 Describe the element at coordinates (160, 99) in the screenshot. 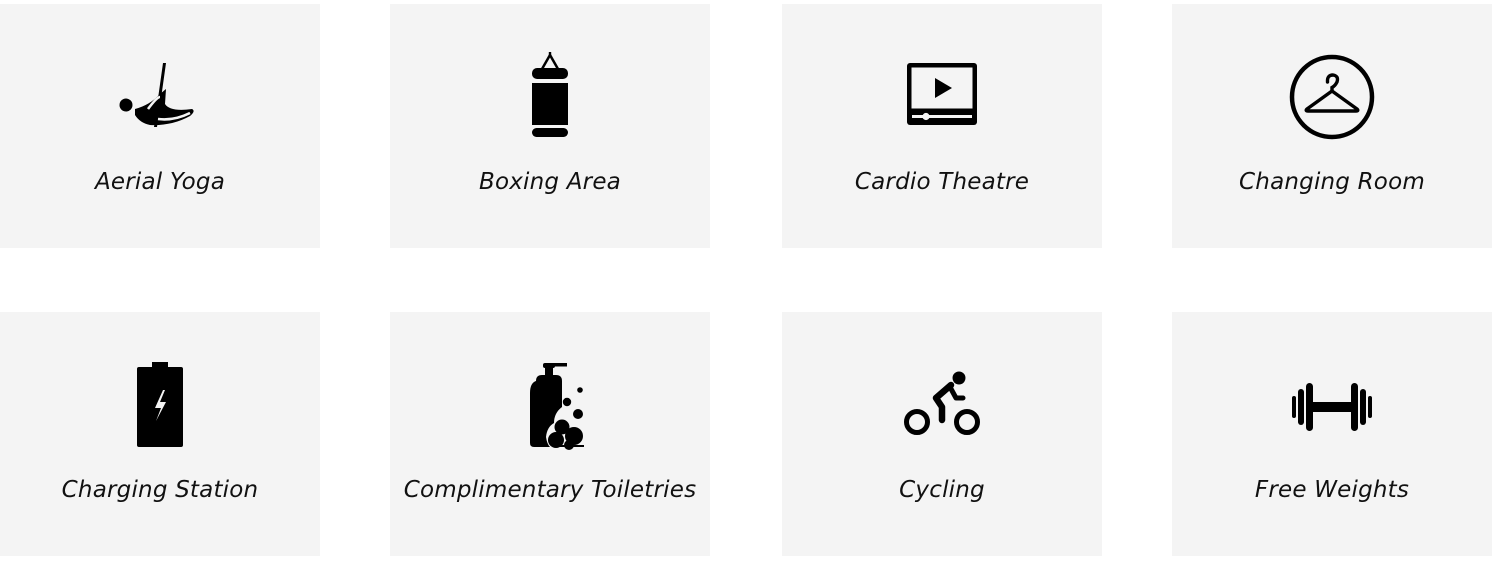

I see `aerial-yoga-icon` at that location.